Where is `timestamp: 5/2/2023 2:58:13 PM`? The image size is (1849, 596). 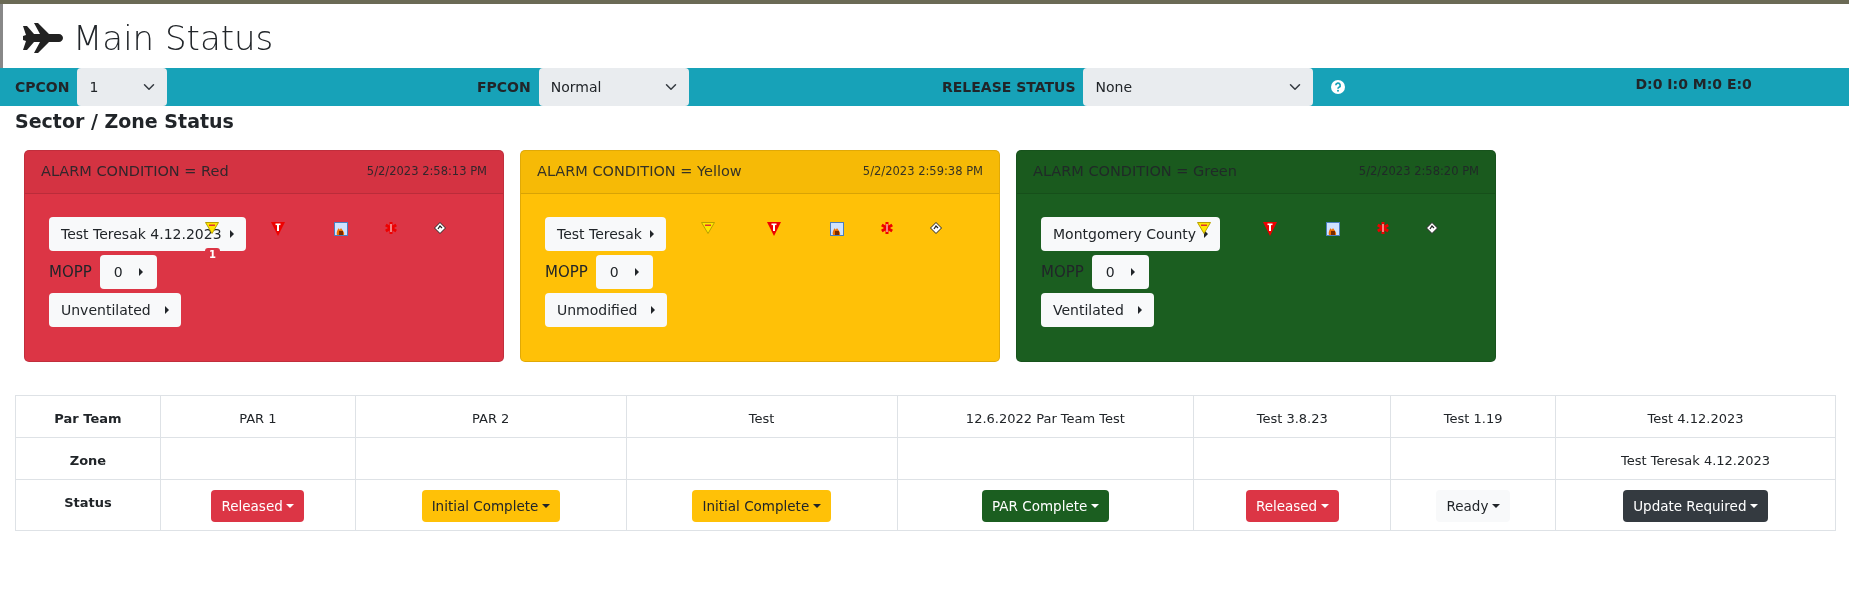 timestamp: 5/2/2023 2:58:13 PM is located at coordinates (426, 172).